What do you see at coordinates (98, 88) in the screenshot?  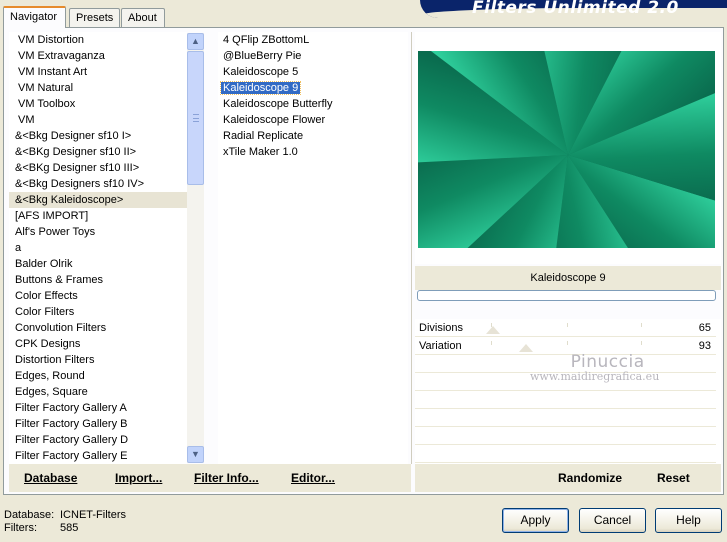 I see `category-item: VM Natural` at bounding box center [98, 88].